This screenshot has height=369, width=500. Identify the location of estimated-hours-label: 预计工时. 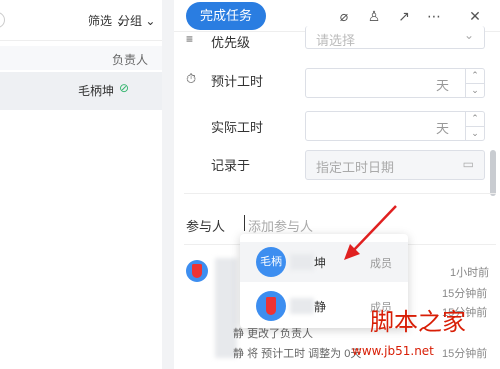
(237, 81).